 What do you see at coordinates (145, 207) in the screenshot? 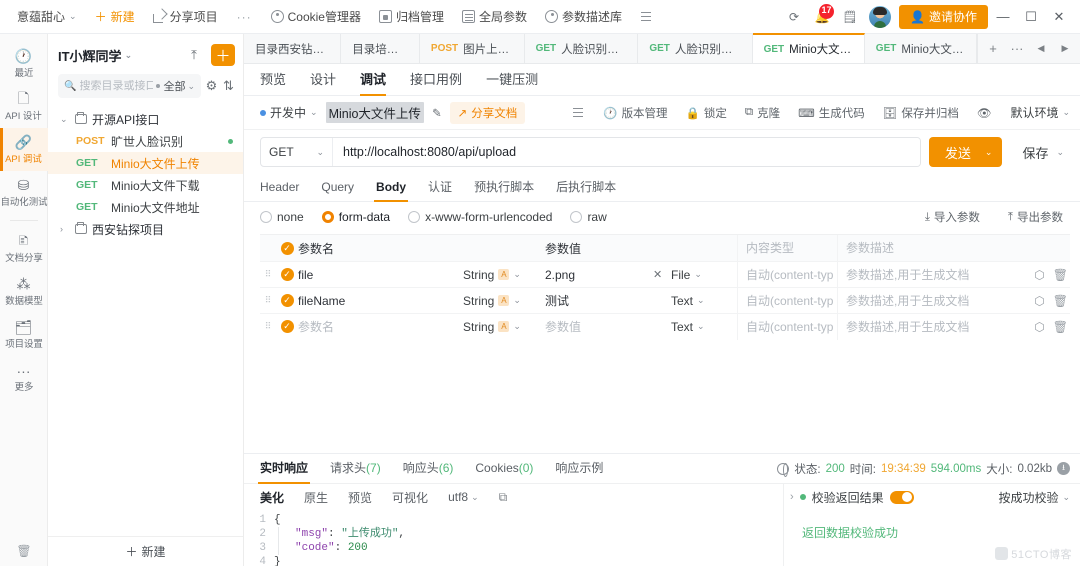
I see `tree-api-item: GET Minio大文件地址` at bounding box center [145, 207].